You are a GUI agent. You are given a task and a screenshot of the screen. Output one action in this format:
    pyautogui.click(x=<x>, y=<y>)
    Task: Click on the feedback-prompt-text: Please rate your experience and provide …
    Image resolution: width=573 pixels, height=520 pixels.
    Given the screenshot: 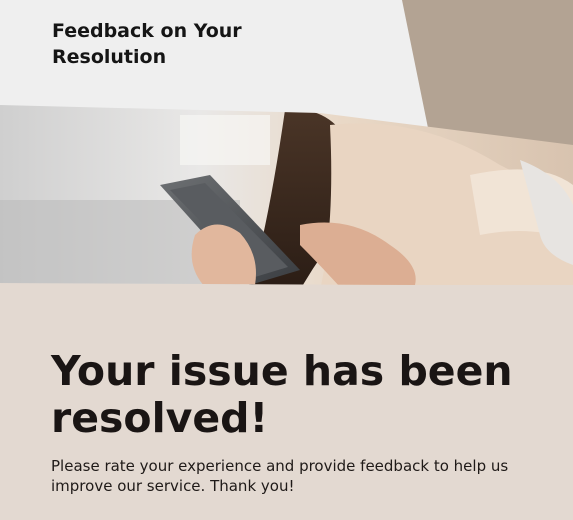 What is the action you would take?
    pyautogui.click(x=280, y=476)
    